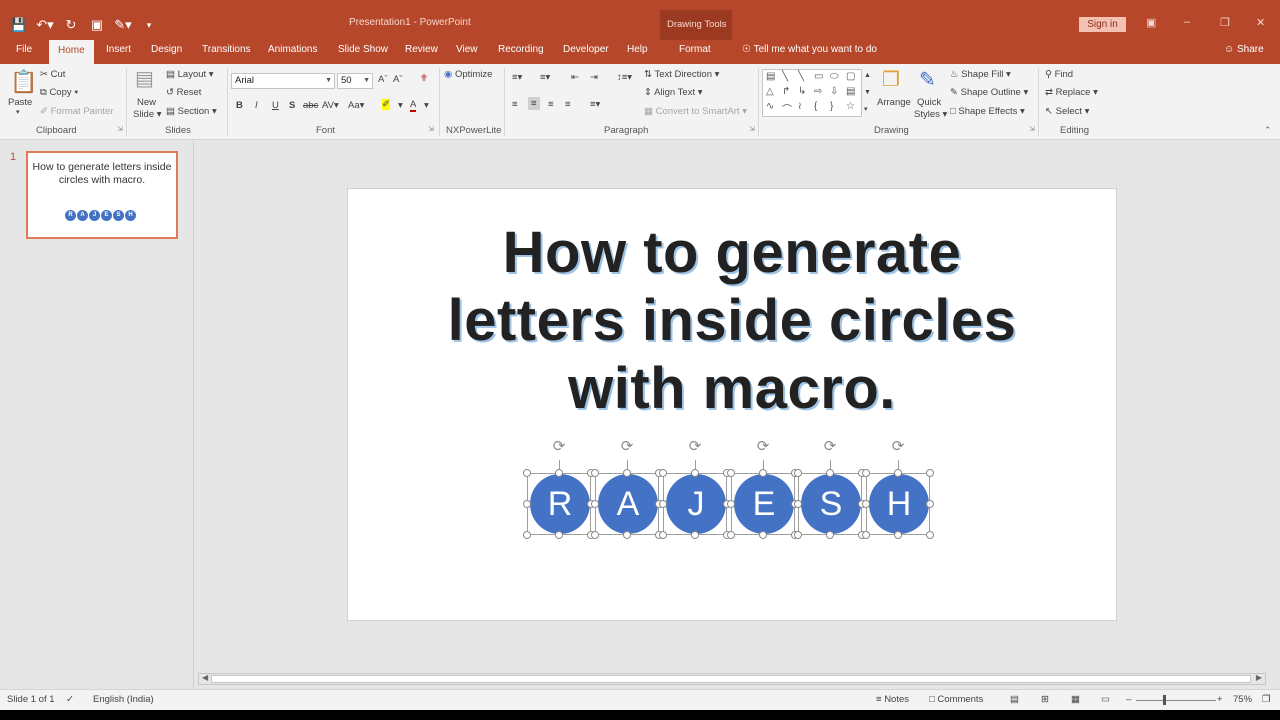  Describe the element at coordinates (426, 105) in the screenshot. I see `font-color-dropdown-icon: ▾` at that location.